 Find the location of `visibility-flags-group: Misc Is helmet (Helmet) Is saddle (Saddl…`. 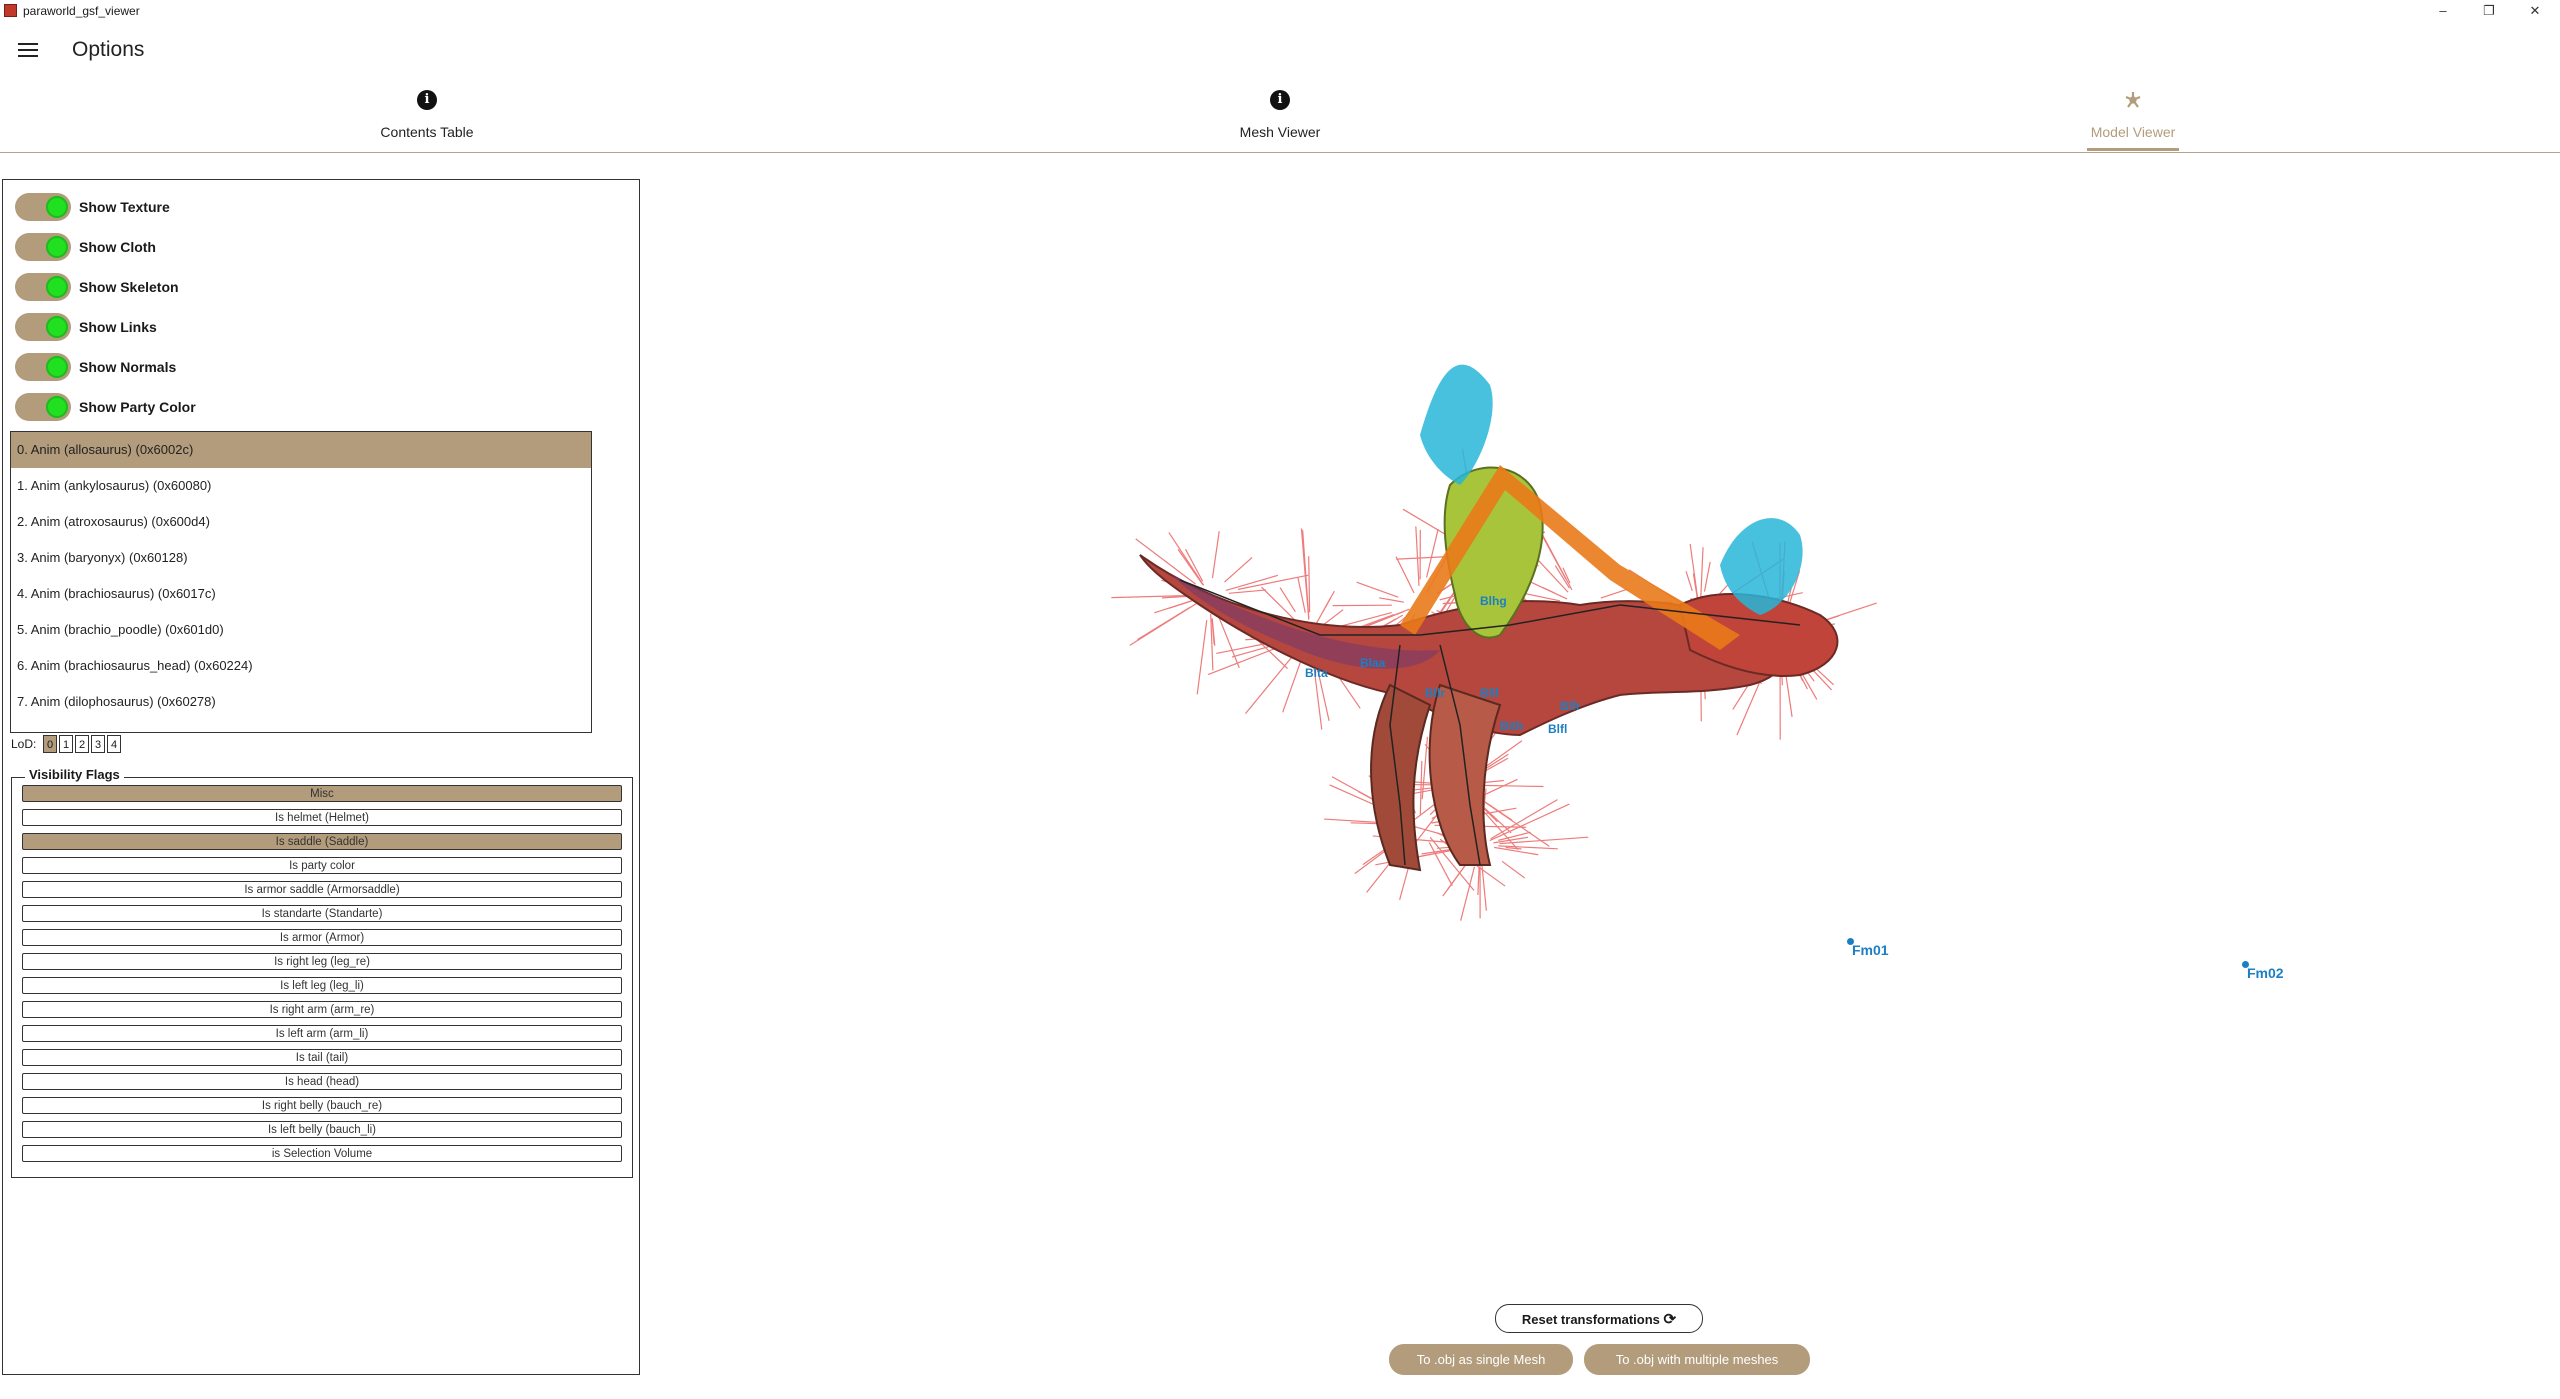

visibility-flags-group: Misc Is helmet (Helmet) Is saddle (Saddl… is located at coordinates (322, 977).